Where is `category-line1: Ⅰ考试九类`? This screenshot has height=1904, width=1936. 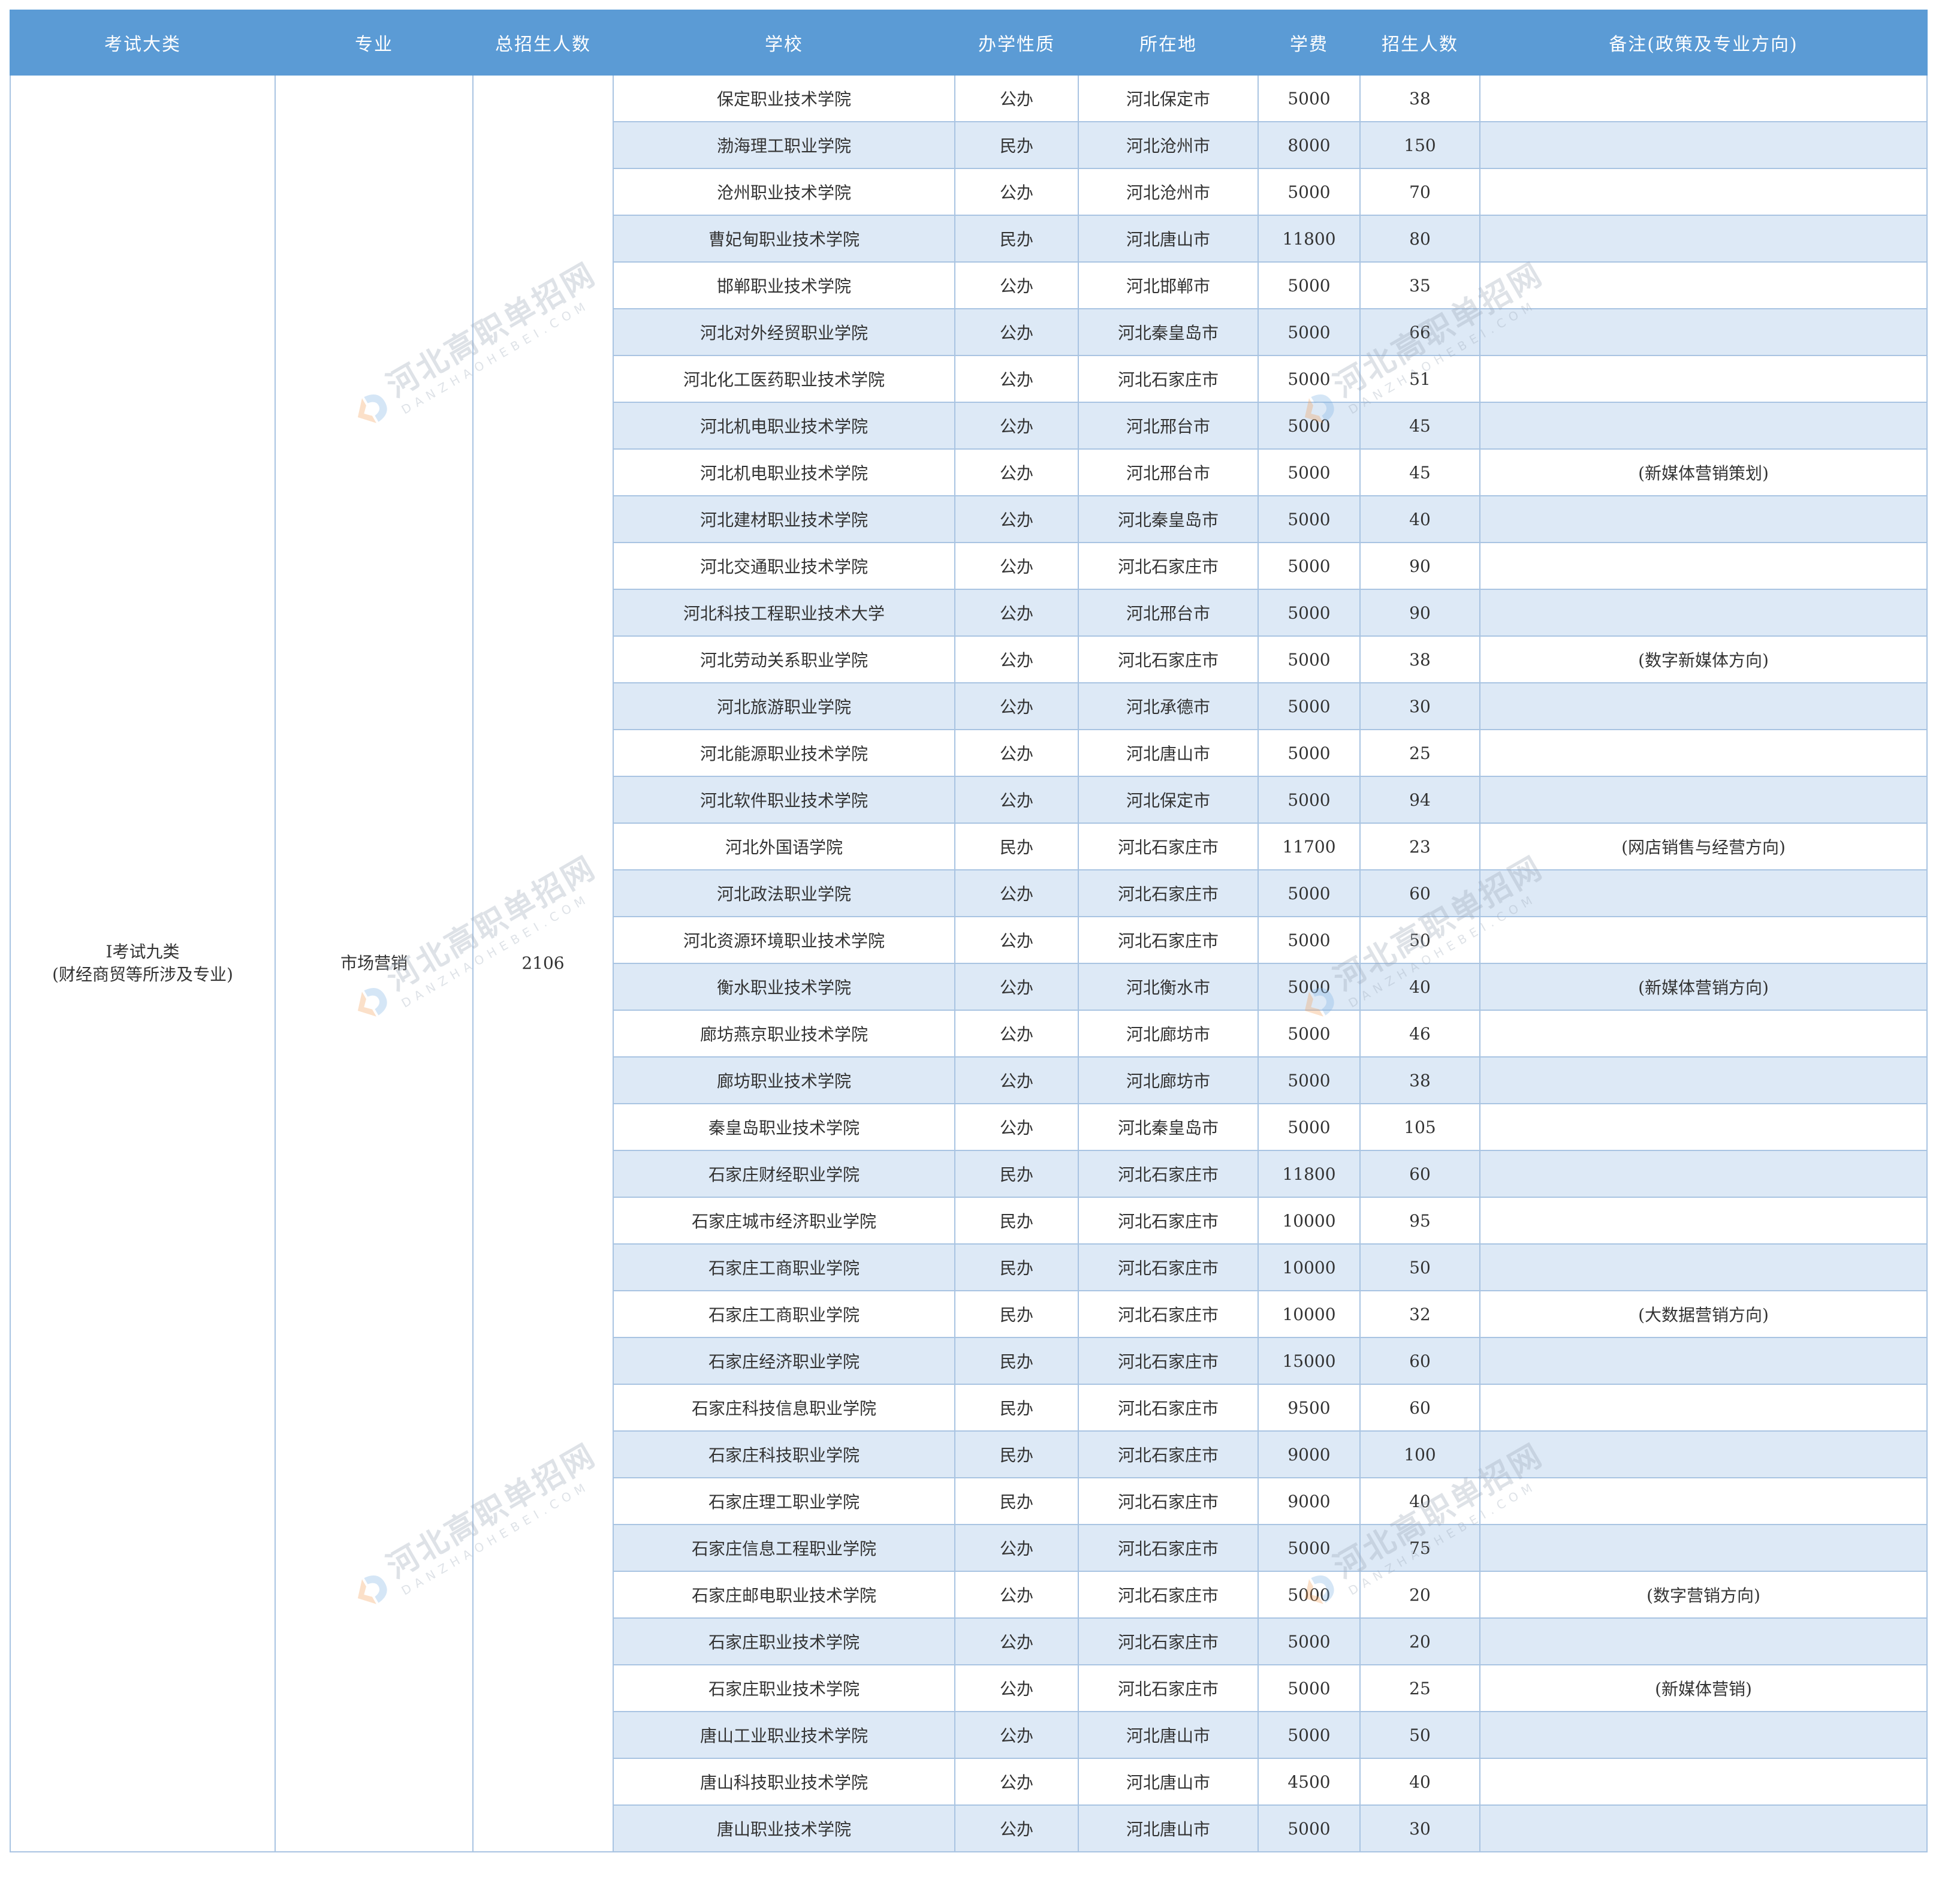 category-line1: Ⅰ考试九类 is located at coordinates (142, 952).